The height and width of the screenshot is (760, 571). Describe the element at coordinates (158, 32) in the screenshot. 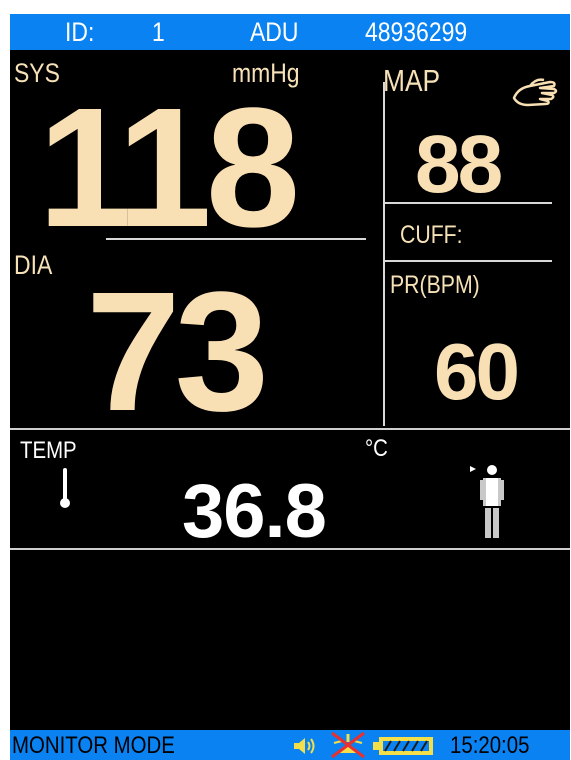

I see `id-value: 1` at that location.